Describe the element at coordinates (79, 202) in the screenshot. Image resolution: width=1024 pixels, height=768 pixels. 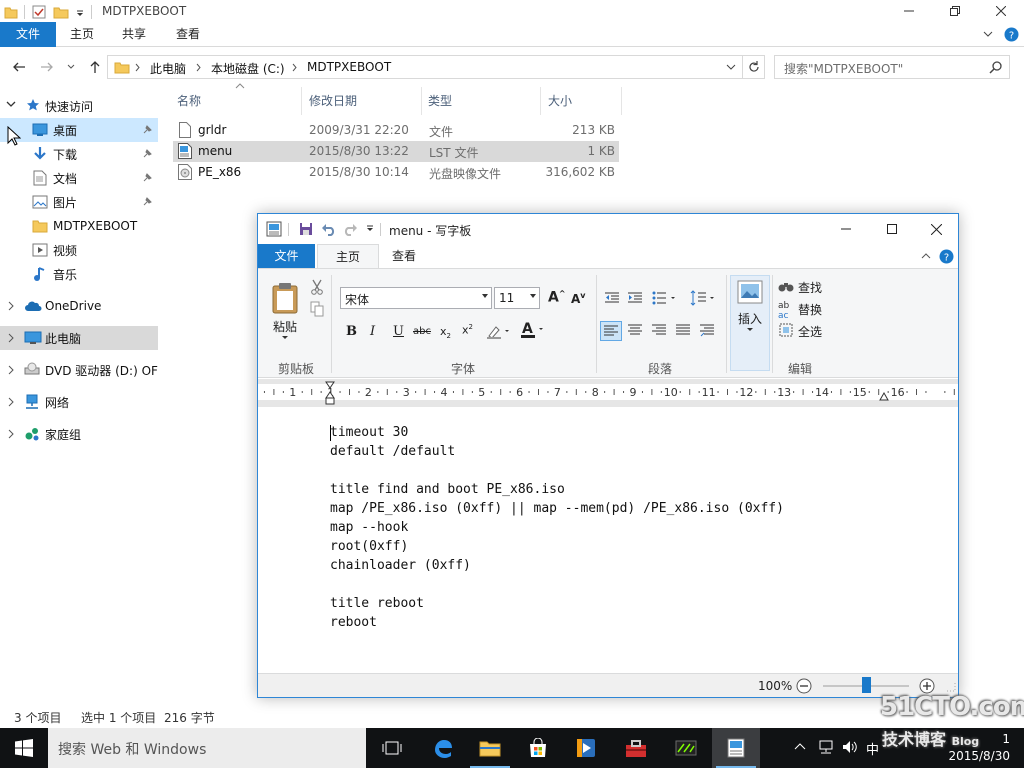
I see `nav-pictures: 图片` at that location.